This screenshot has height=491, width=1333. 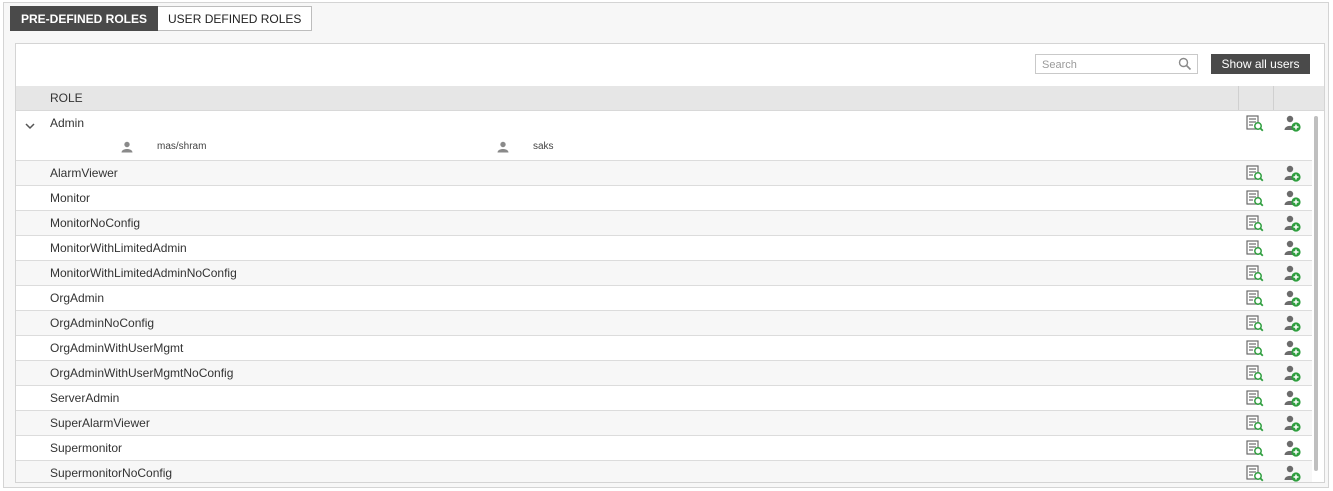 I want to click on column-header-role: ROLE, so click(x=66, y=98).